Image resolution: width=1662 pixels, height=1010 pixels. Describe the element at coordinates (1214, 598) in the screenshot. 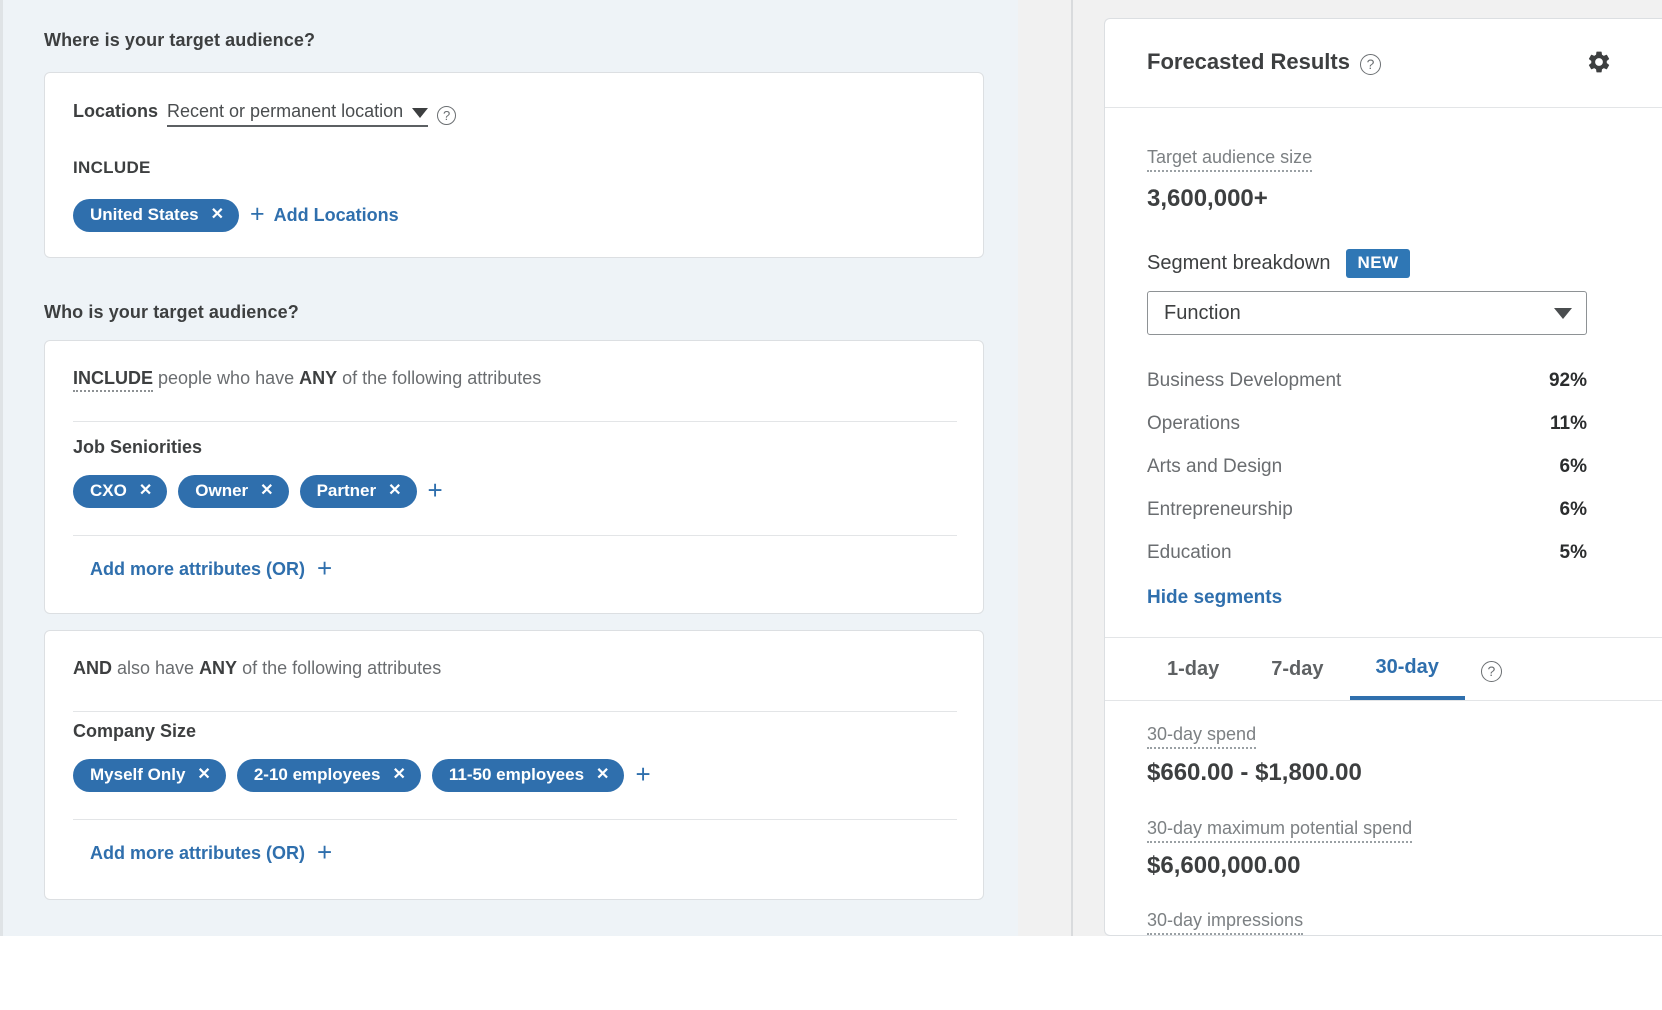

I see `hide-segments-link: Hide segments` at that location.